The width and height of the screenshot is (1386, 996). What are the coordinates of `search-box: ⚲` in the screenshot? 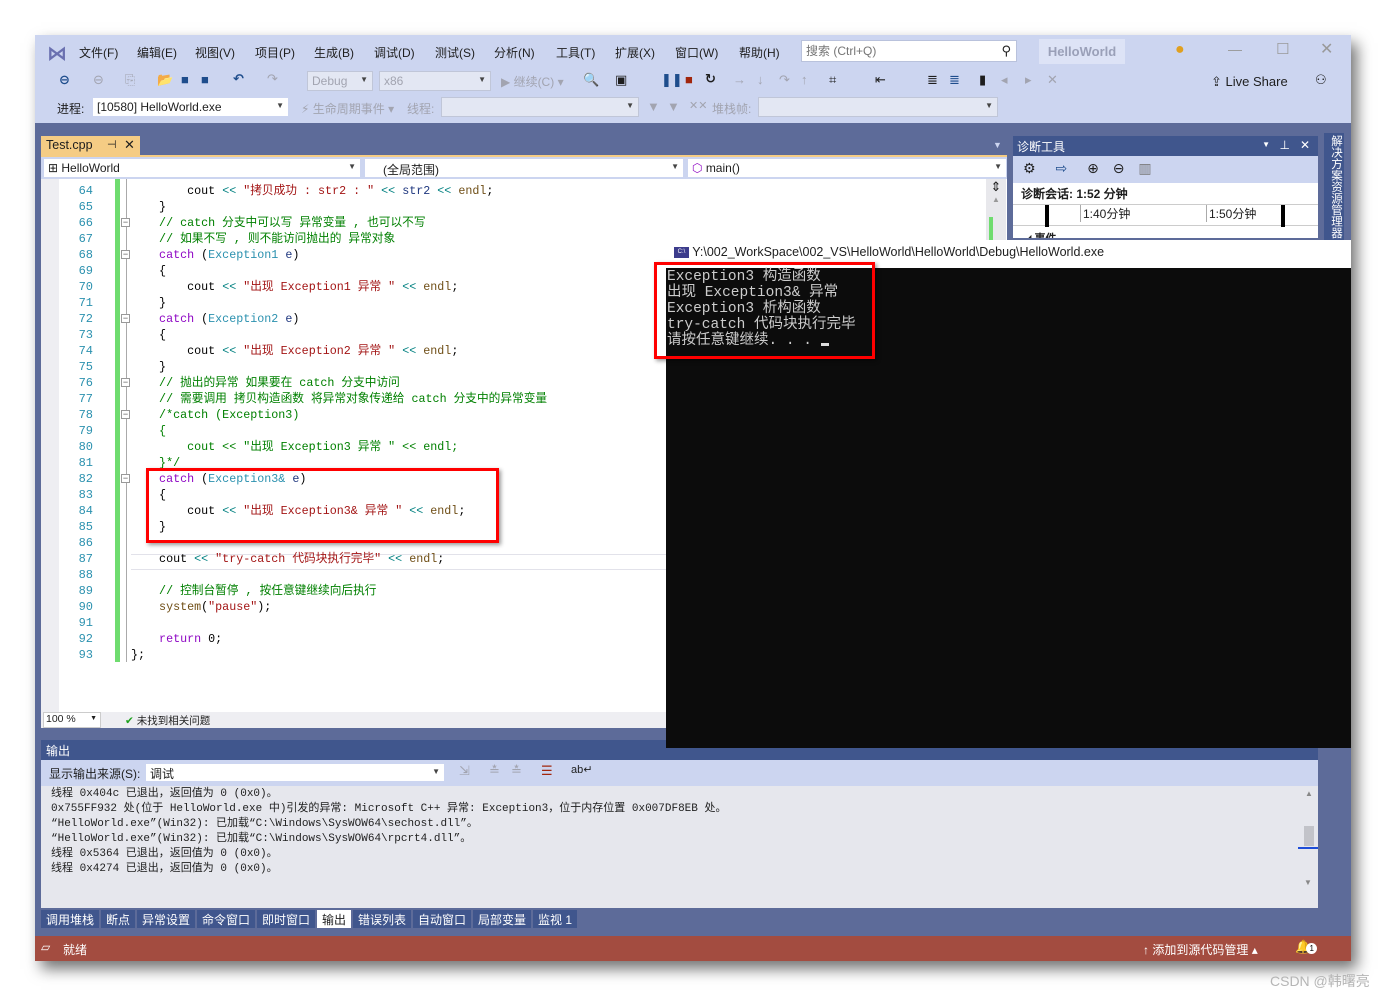 It's located at (909, 51).